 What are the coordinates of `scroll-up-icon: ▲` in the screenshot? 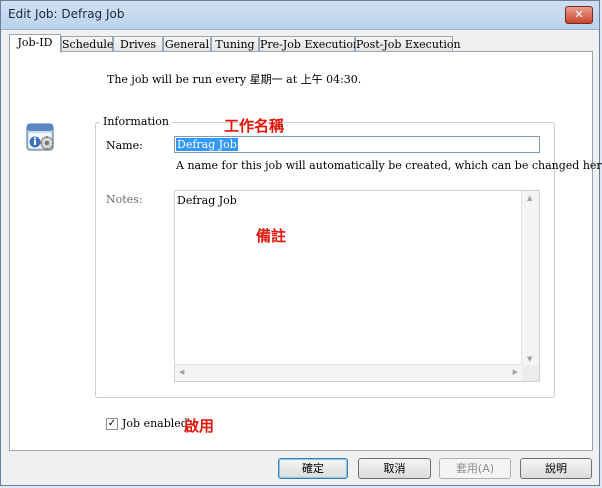 It's located at (529, 198).